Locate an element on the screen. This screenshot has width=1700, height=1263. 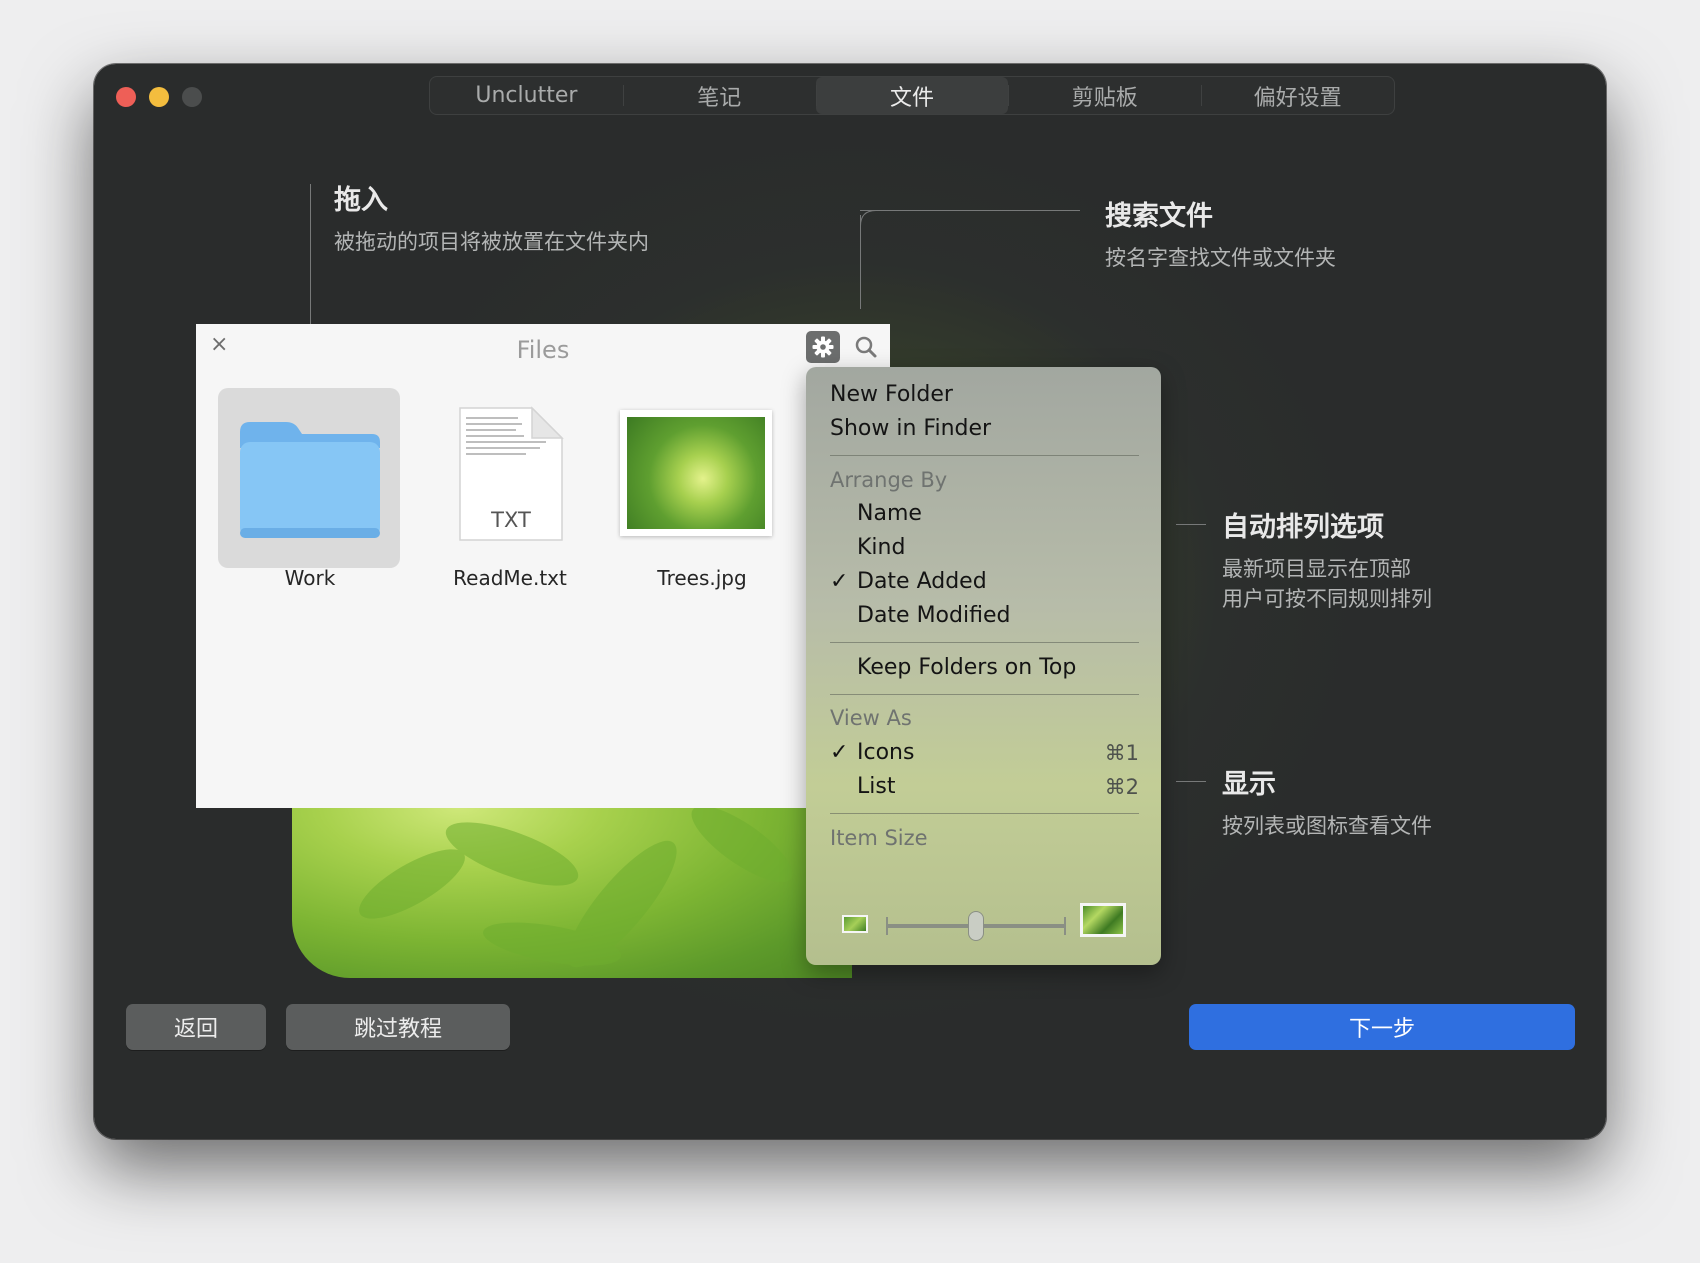
search-icon is located at coordinates (866, 347).